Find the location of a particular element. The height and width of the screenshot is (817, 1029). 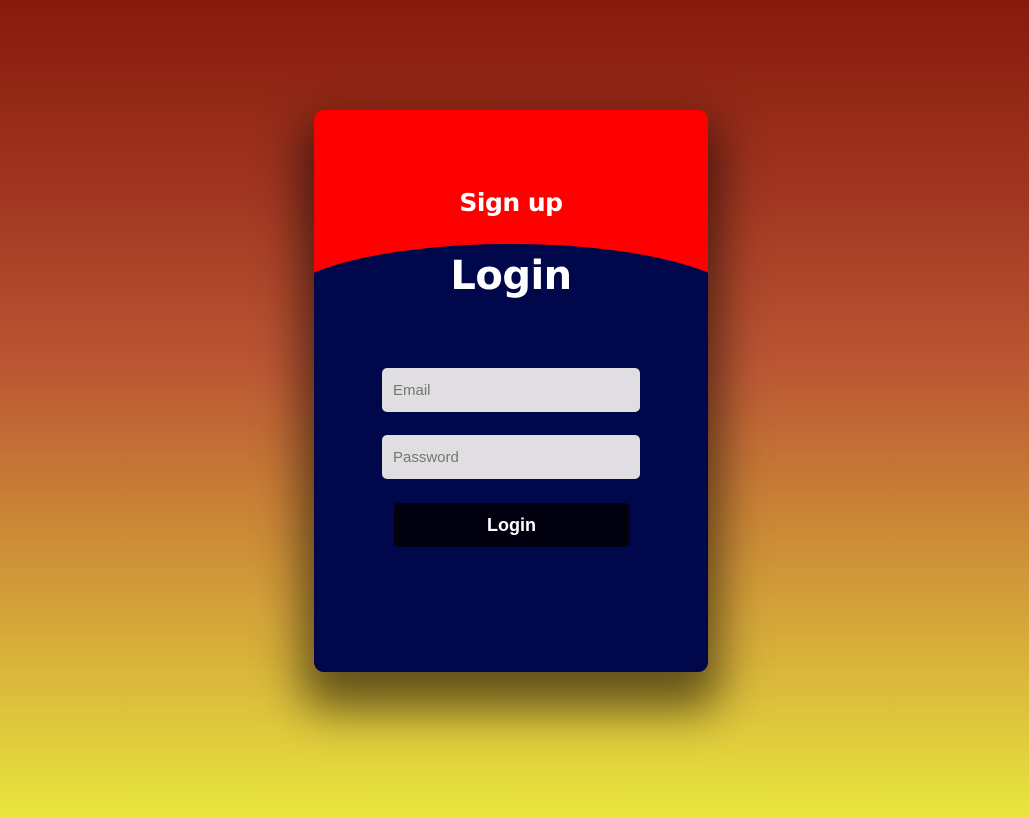

login-button: Login is located at coordinates (511, 525).